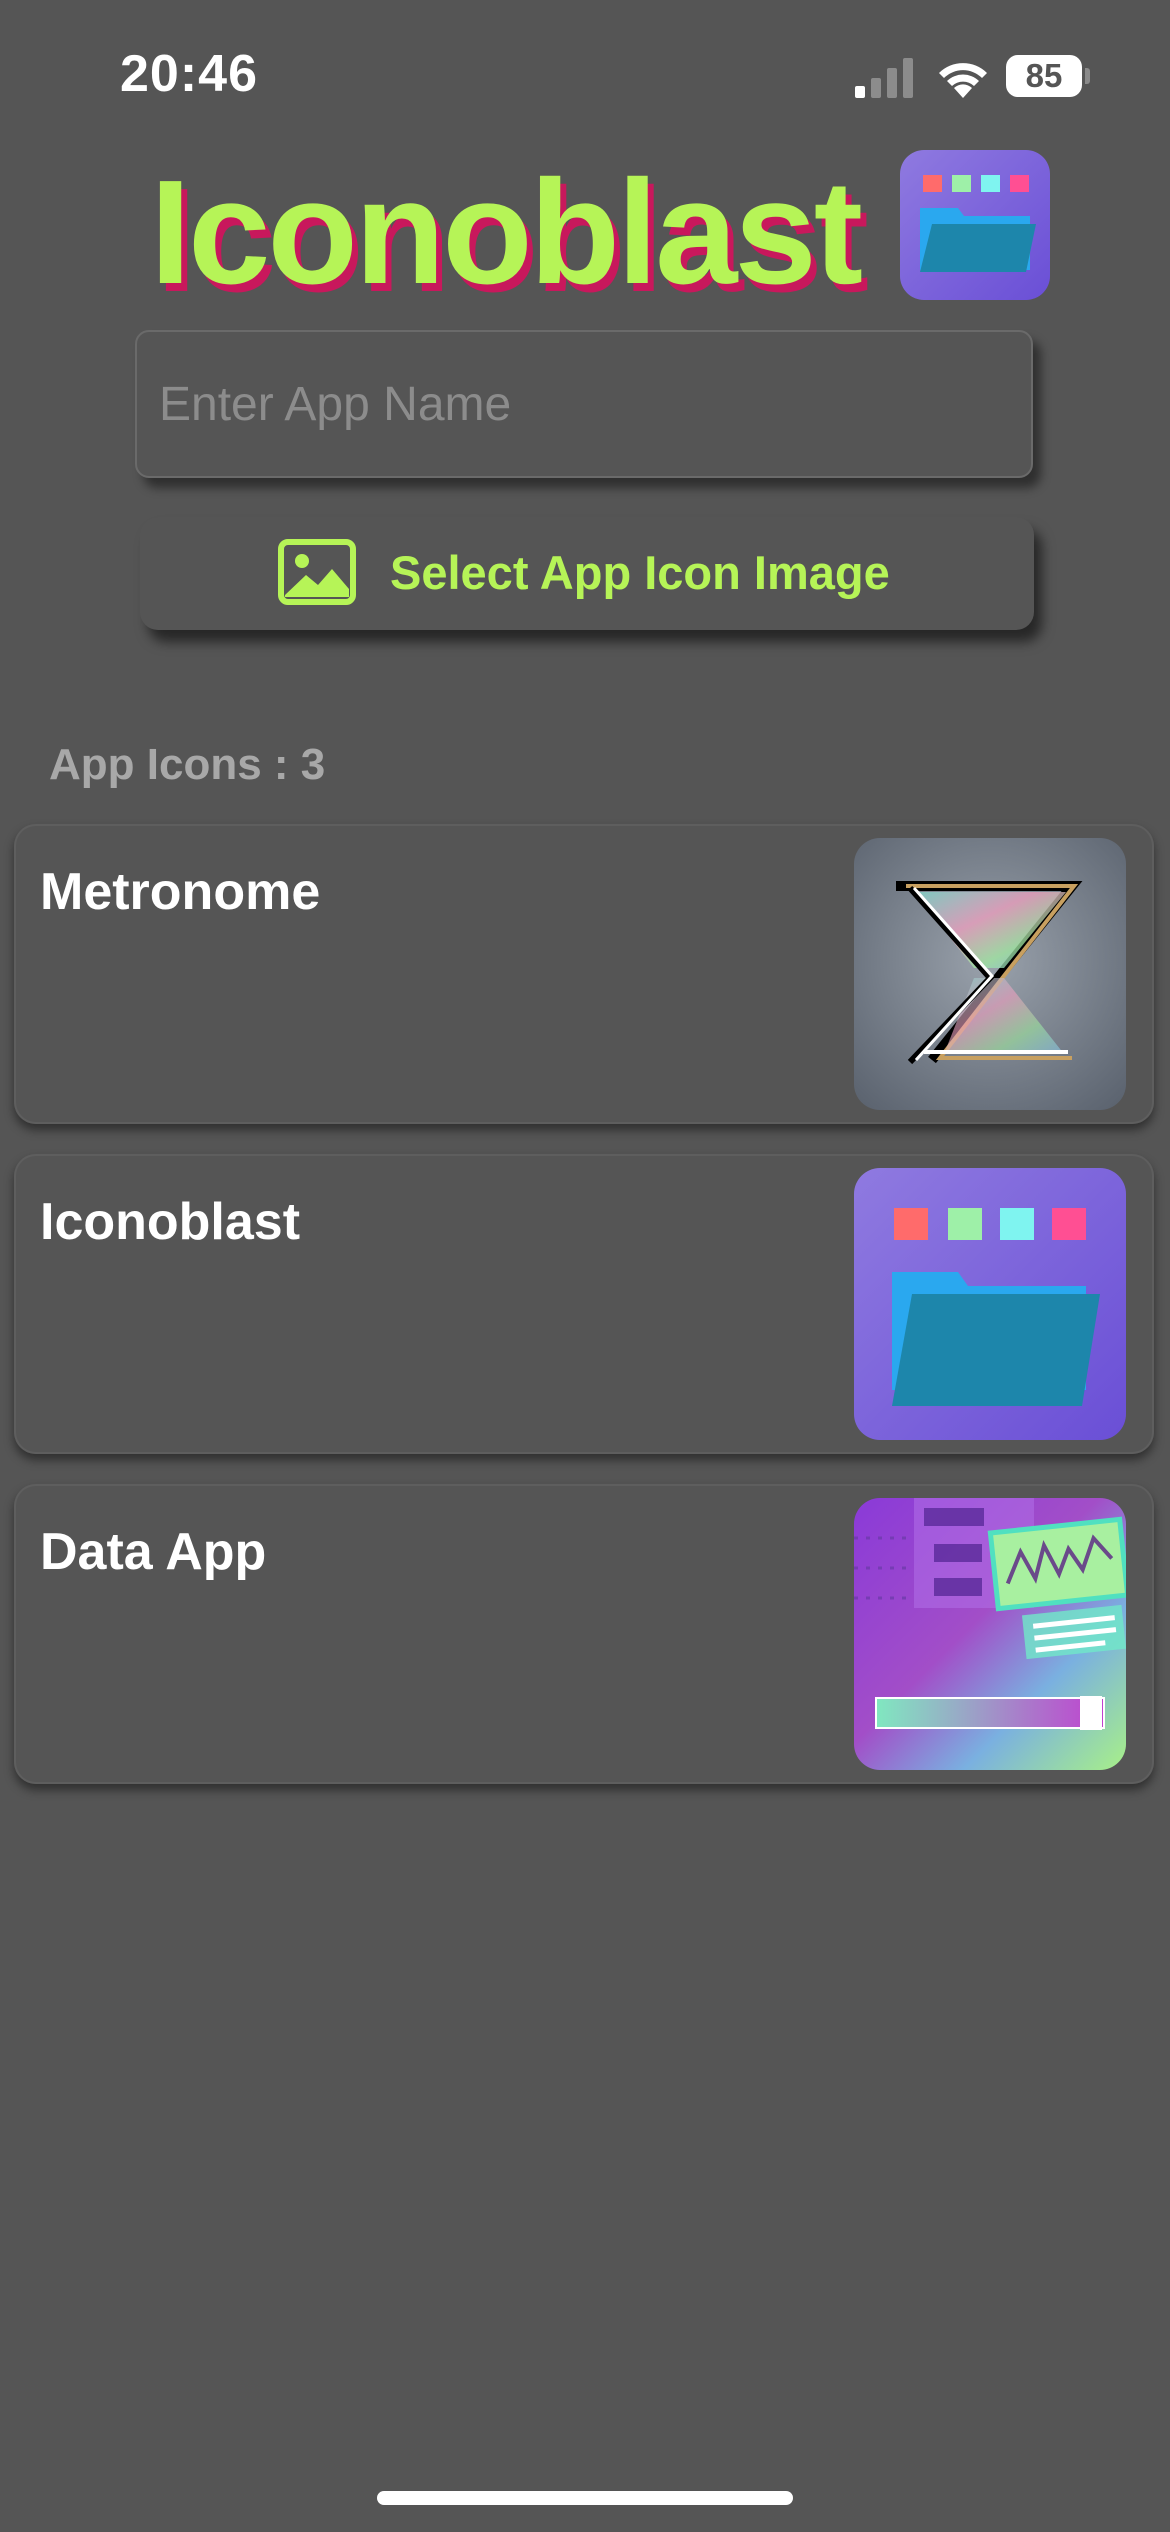 The width and height of the screenshot is (1170, 2532). What do you see at coordinates (585, 2498) in the screenshot?
I see `home-indicator` at bounding box center [585, 2498].